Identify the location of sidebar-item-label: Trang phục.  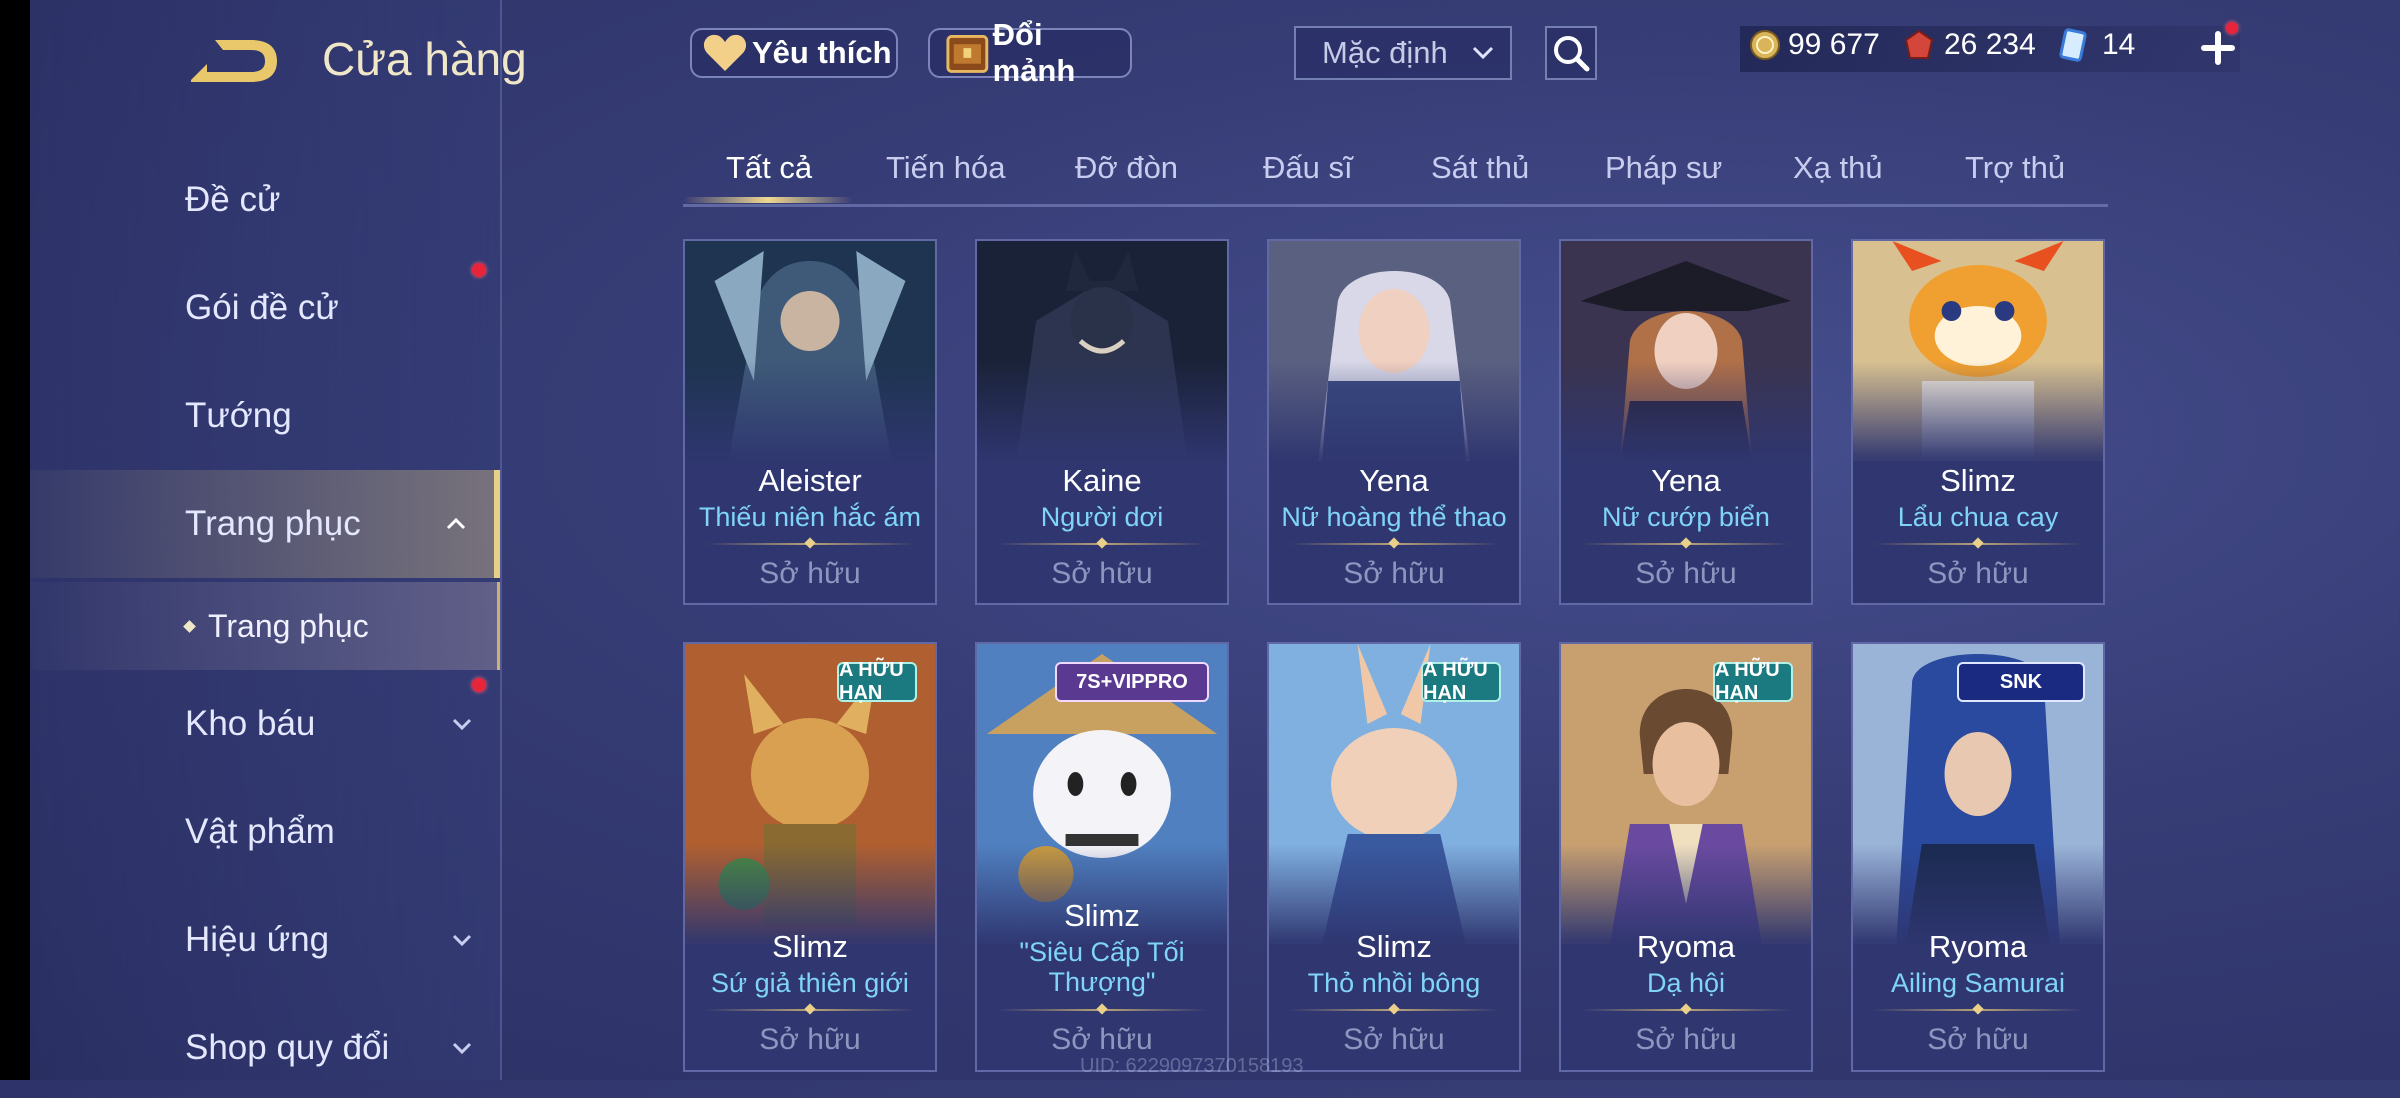
(273, 523).